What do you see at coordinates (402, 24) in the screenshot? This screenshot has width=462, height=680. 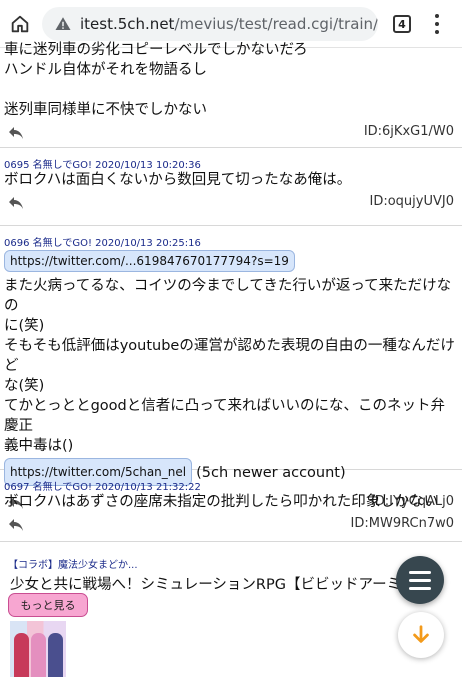 I see `tab-switcher-button: 4` at bounding box center [402, 24].